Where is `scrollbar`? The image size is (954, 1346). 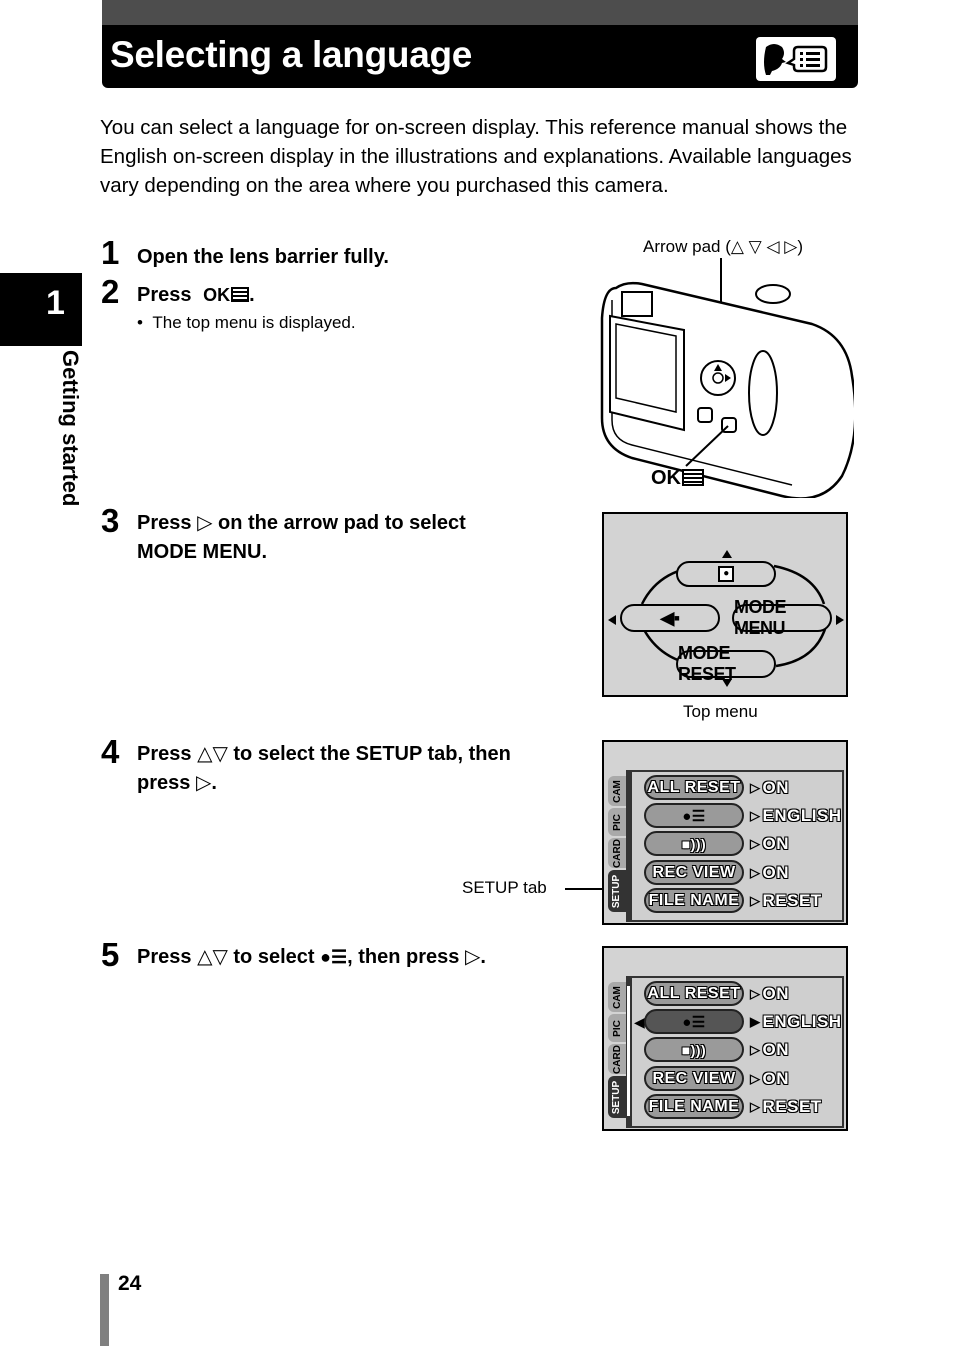
scrollbar is located at coordinates (628, 1051).